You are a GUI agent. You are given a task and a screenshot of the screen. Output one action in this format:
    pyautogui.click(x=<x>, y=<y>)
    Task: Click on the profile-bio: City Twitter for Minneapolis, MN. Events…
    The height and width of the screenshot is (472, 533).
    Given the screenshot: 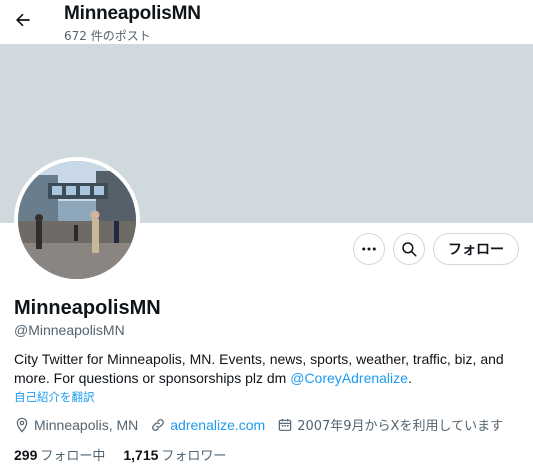 What is the action you would take?
    pyautogui.click(x=266, y=369)
    